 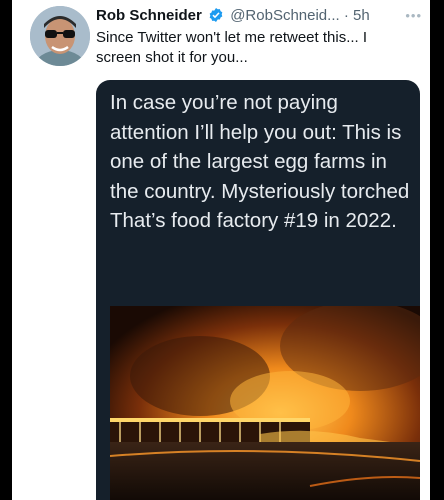 What do you see at coordinates (216, 15) in the screenshot?
I see `verified-badge-icon` at bounding box center [216, 15].